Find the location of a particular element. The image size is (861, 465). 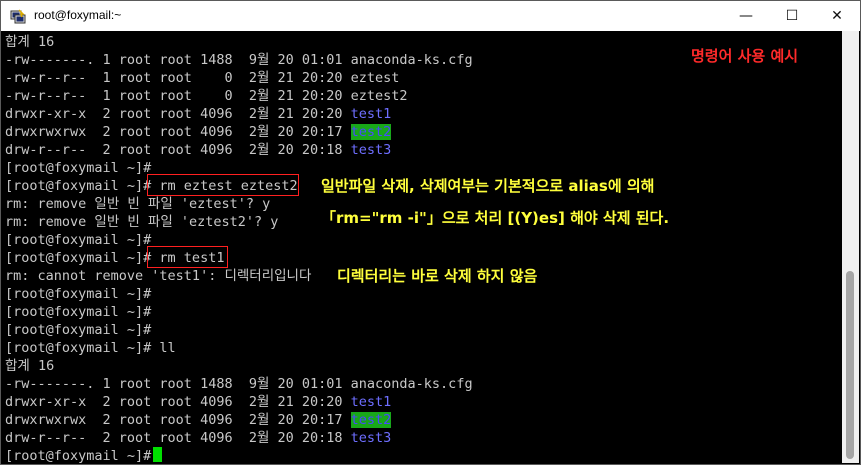

terminal-text: [root@foxymail ~]# ll is located at coordinates (90, 348).